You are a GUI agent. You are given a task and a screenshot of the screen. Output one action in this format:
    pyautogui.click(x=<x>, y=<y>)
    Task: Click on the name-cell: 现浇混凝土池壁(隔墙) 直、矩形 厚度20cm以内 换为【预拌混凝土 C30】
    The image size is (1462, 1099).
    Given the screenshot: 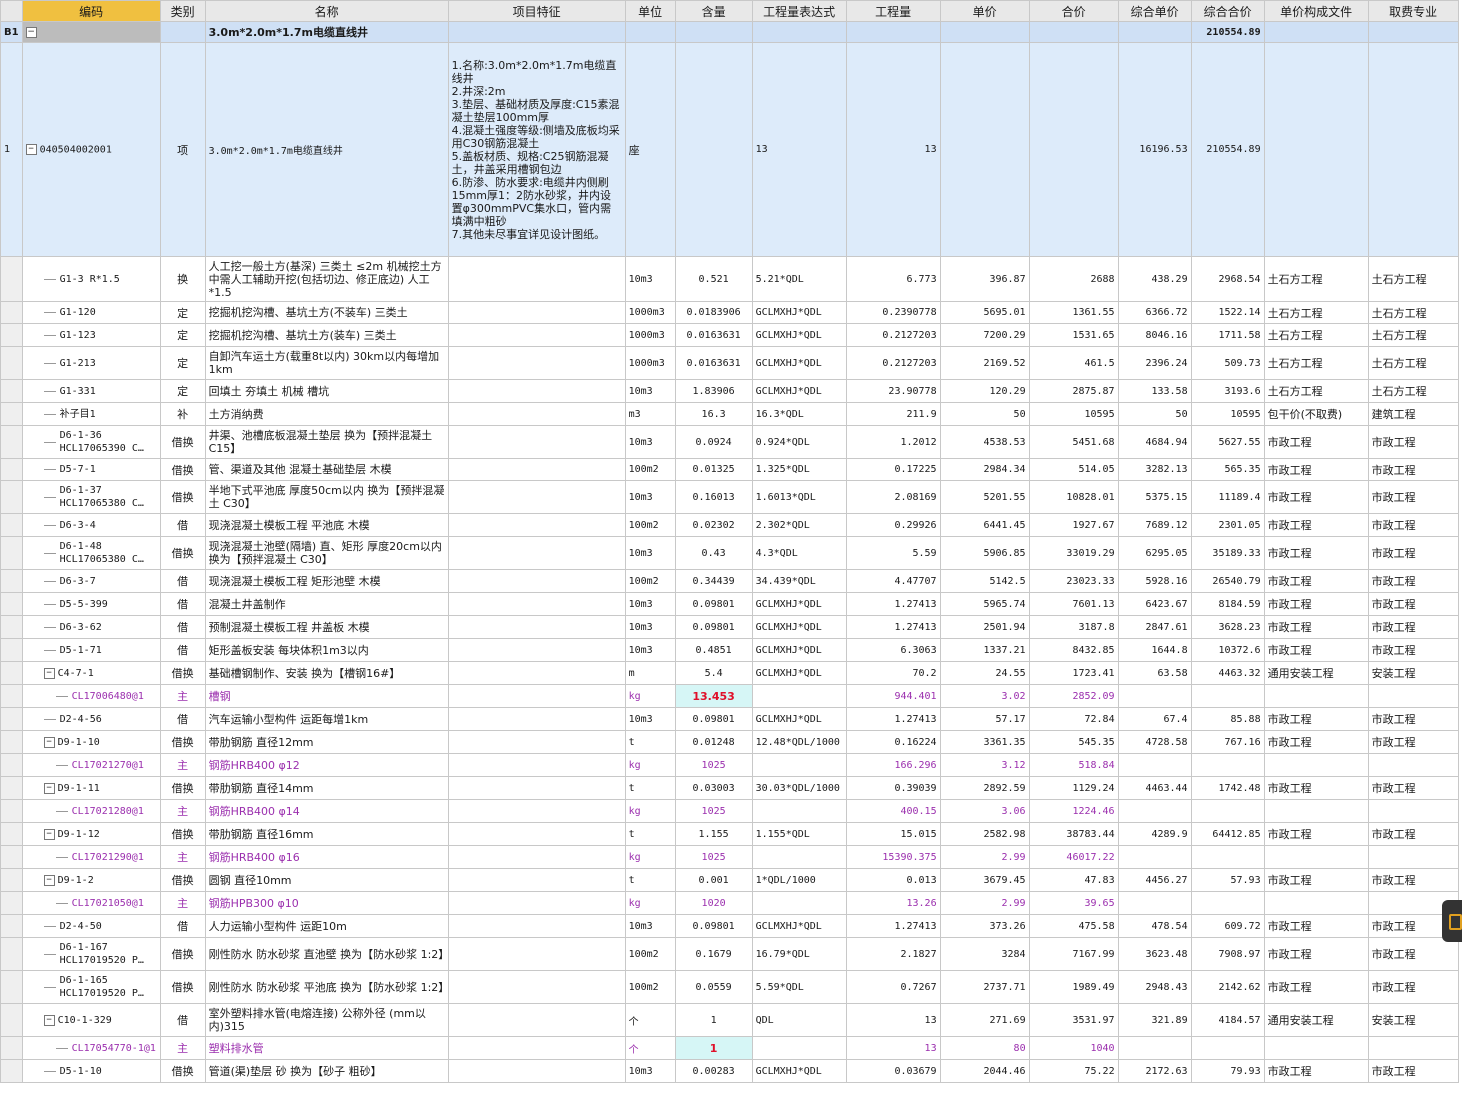 What is the action you would take?
    pyautogui.click(x=326, y=553)
    